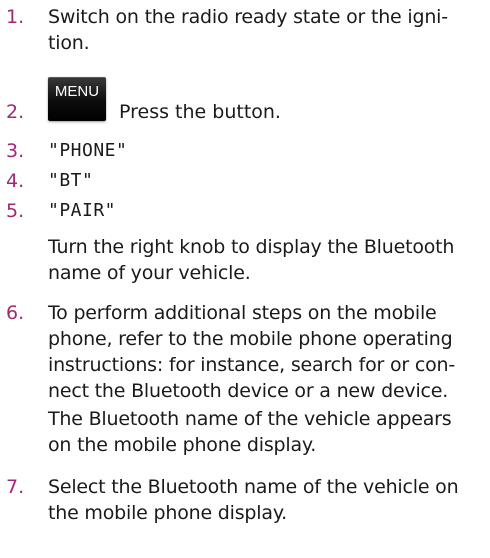  Describe the element at coordinates (82, 210) in the screenshot. I see `step-text: "PAIR"` at that location.